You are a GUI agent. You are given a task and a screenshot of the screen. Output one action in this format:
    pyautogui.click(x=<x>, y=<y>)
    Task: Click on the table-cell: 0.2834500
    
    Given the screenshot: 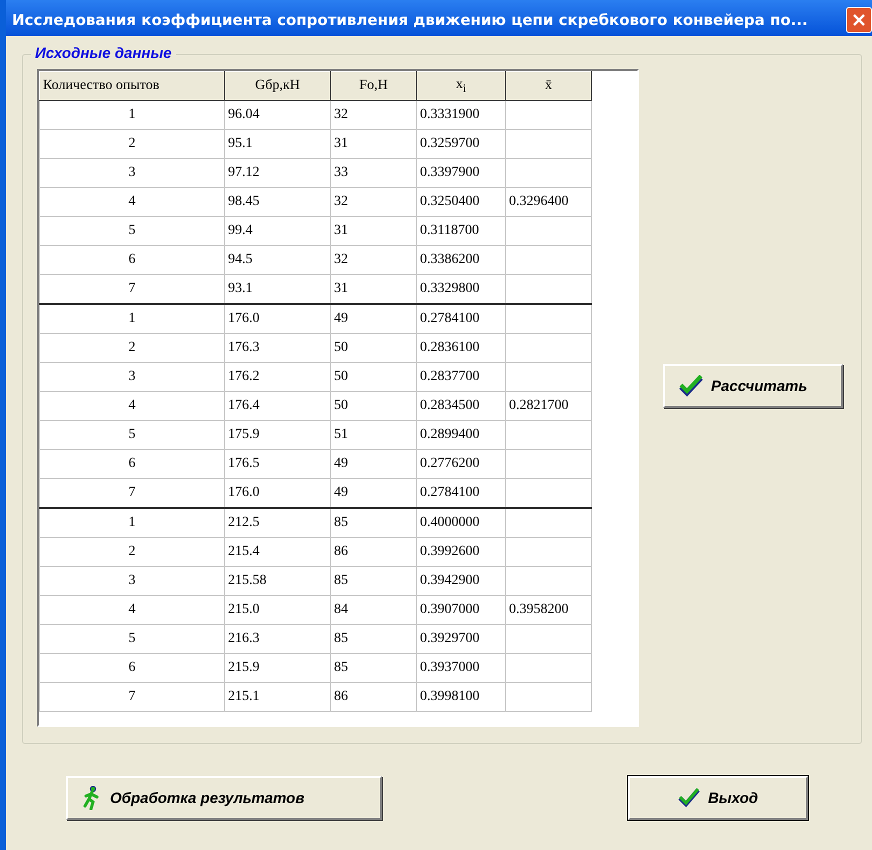 What is the action you would take?
    pyautogui.click(x=461, y=406)
    